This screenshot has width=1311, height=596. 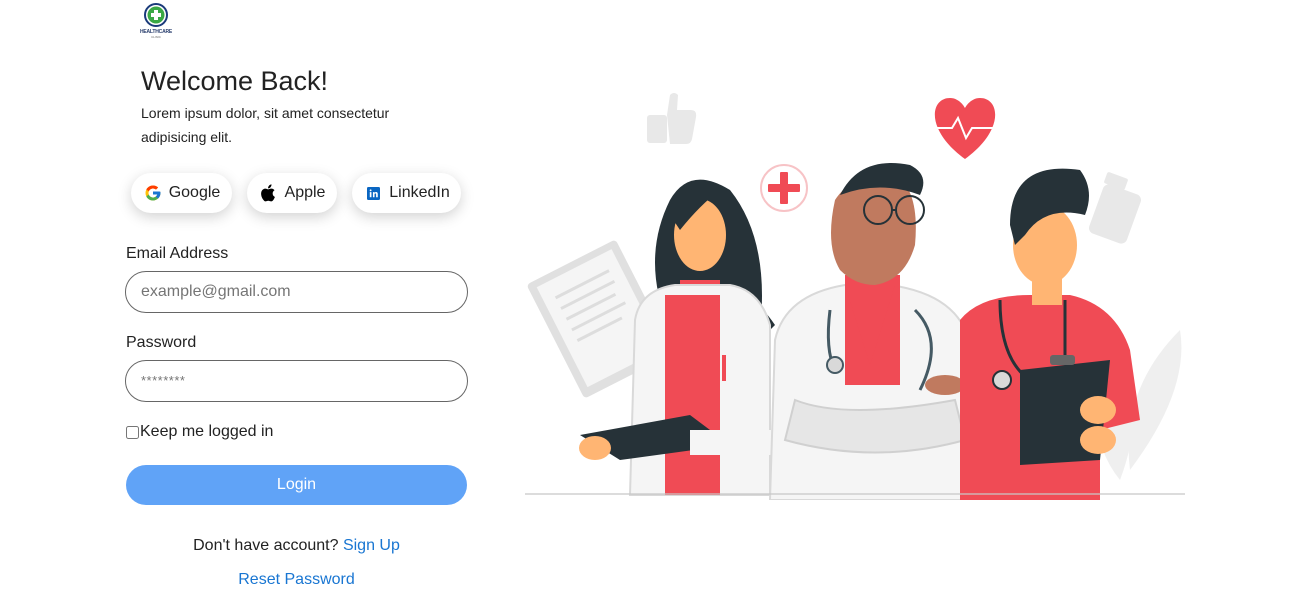 I want to click on reset-password-link: Reset Password, so click(x=296, y=579).